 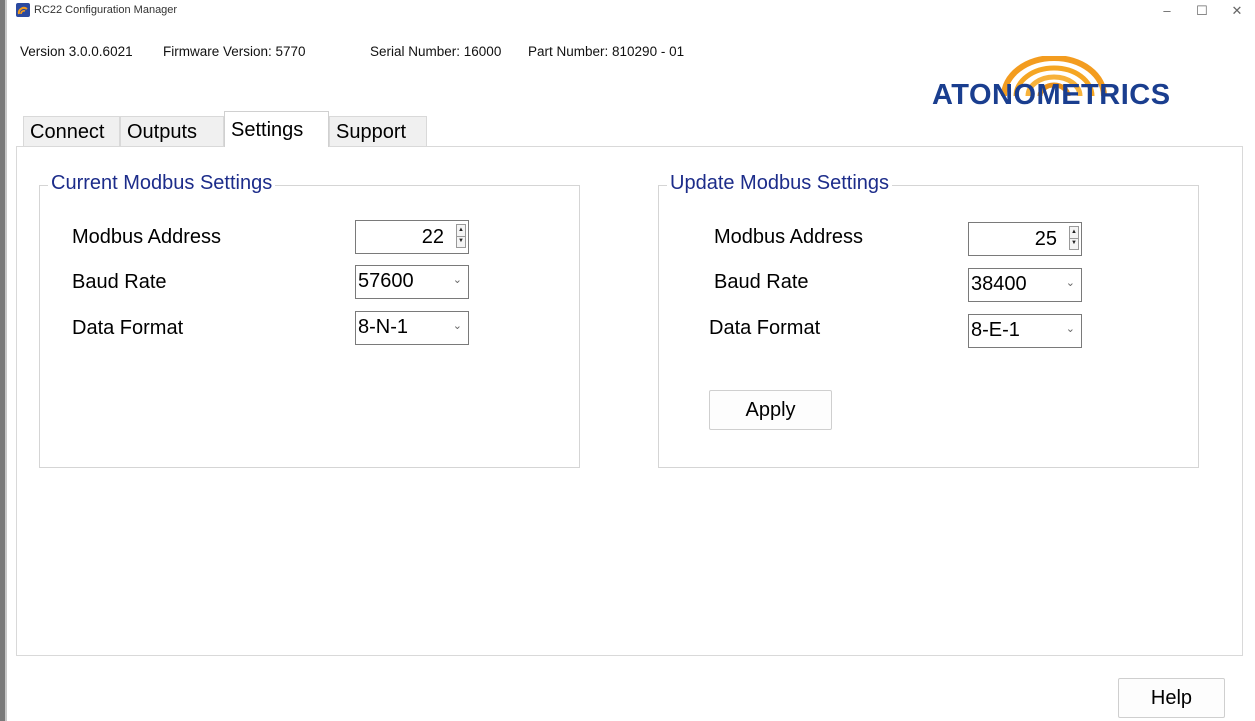 I want to click on atonometrics-logo: ATONOMETRICS, so click(x=1053, y=84).